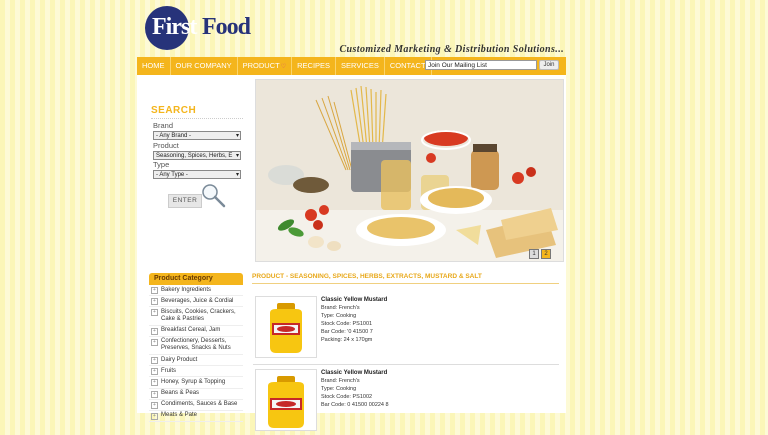 The height and width of the screenshot is (435, 768). I want to click on search-title: SEARCH, so click(174, 110).